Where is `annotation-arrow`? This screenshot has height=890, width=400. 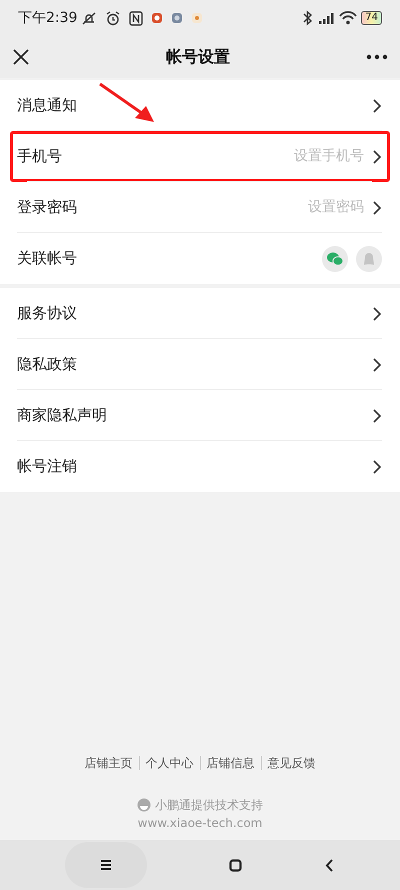 annotation-arrow is located at coordinates (126, 102).